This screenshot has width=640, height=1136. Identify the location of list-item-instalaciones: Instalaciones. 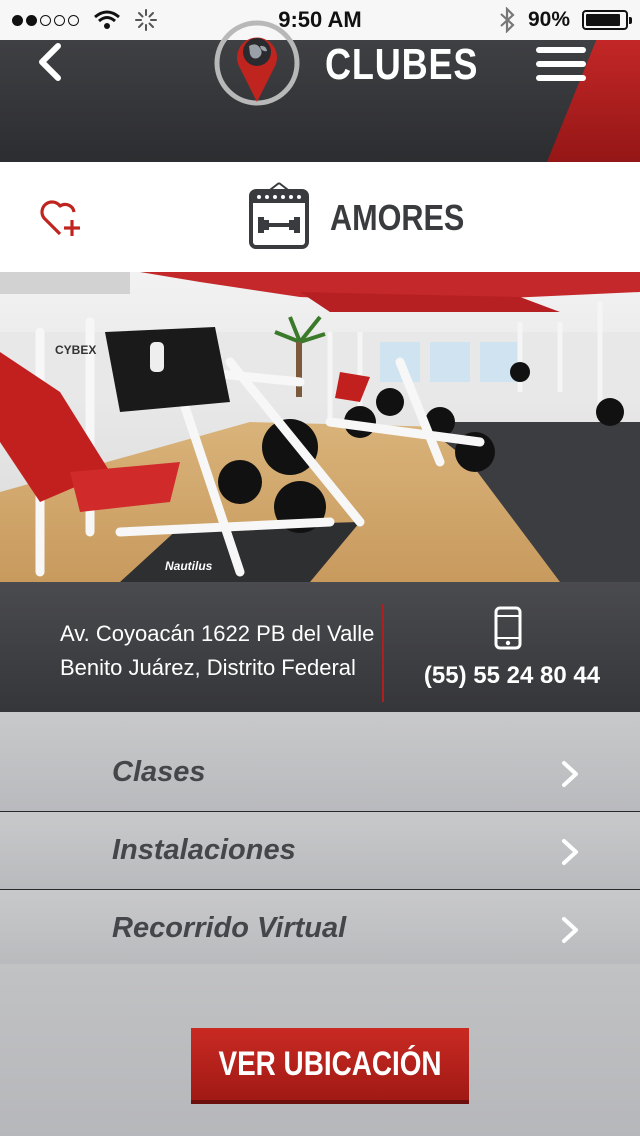
(320, 851).